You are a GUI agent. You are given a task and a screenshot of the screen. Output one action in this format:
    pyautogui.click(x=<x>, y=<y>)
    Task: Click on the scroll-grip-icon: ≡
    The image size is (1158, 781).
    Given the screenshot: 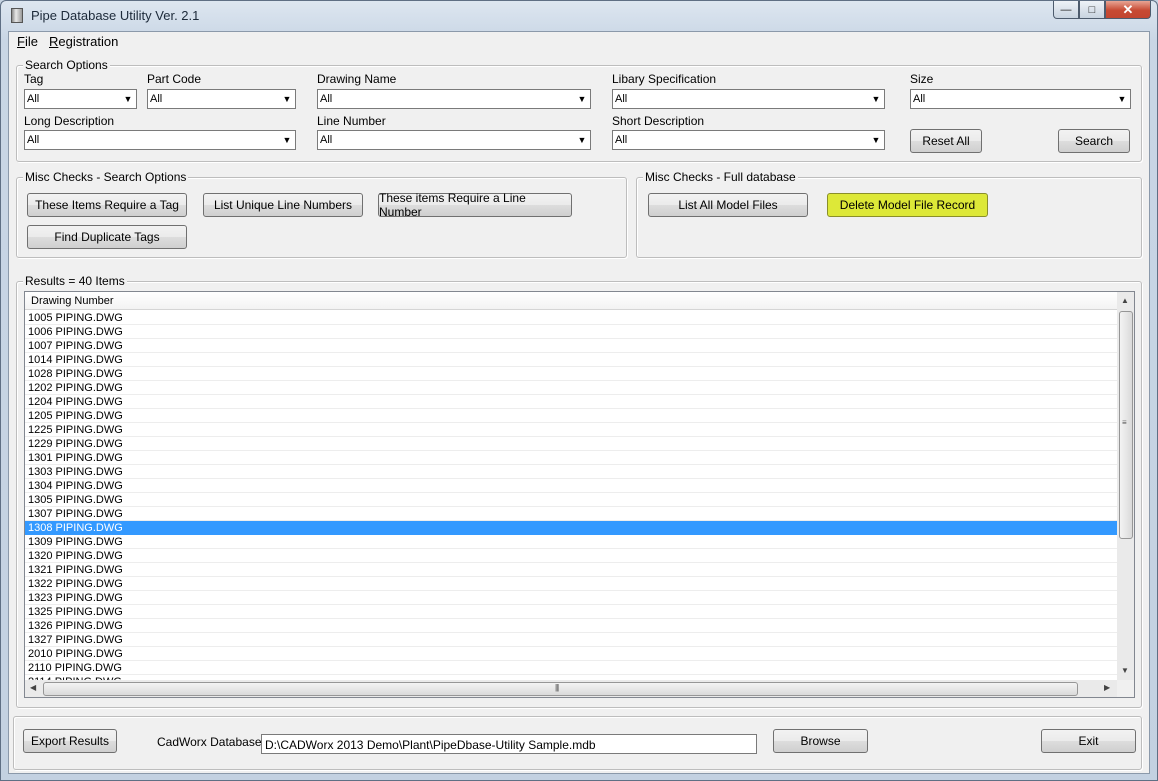 What is the action you would take?
    pyautogui.click(x=1124, y=422)
    